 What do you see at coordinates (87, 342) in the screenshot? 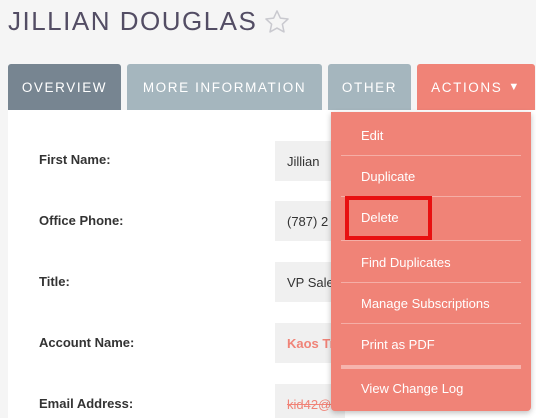
I see `account-name-label: Account Name:` at bounding box center [87, 342].